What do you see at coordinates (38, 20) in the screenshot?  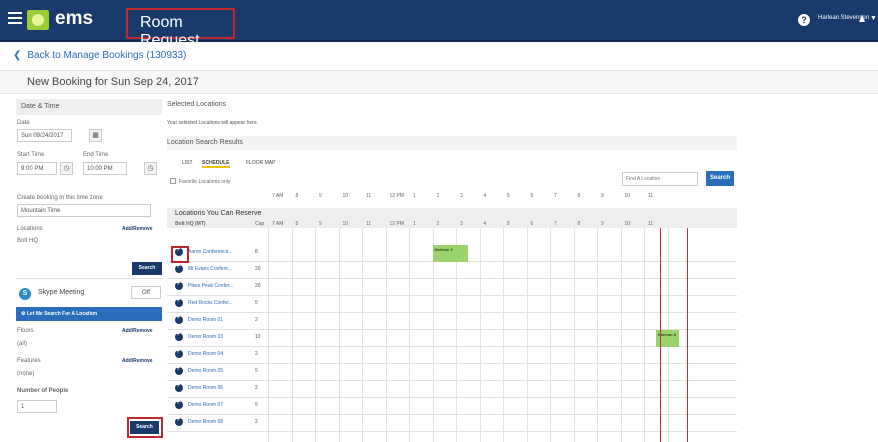 I see `ems-logo` at bounding box center [38, 20].